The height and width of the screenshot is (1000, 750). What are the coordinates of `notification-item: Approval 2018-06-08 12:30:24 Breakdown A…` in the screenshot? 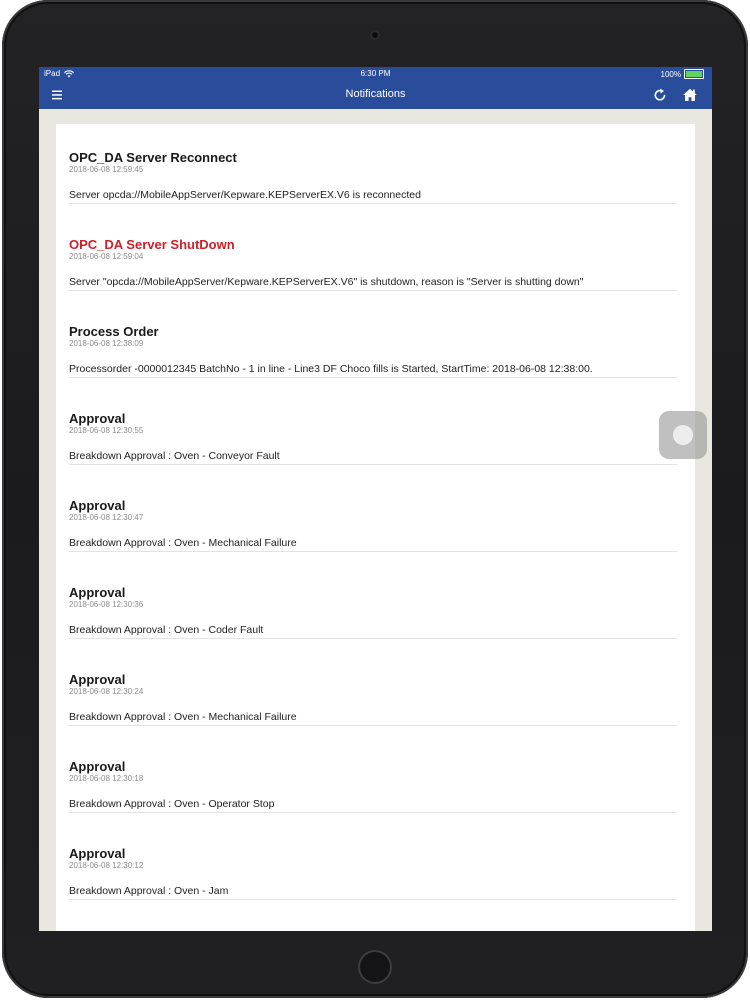 It's located at (373, 699).